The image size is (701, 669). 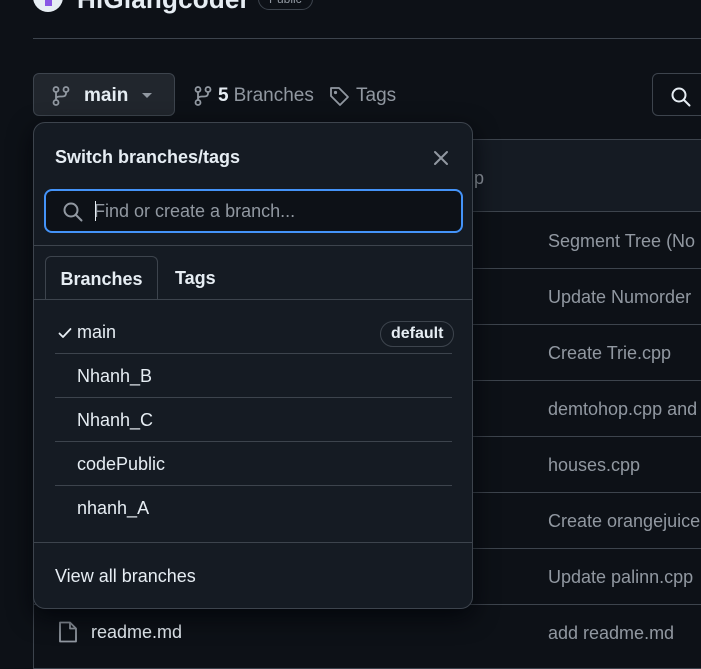 I want to click on commit-message-link: Update Numorder, so click(x=619, y=297).